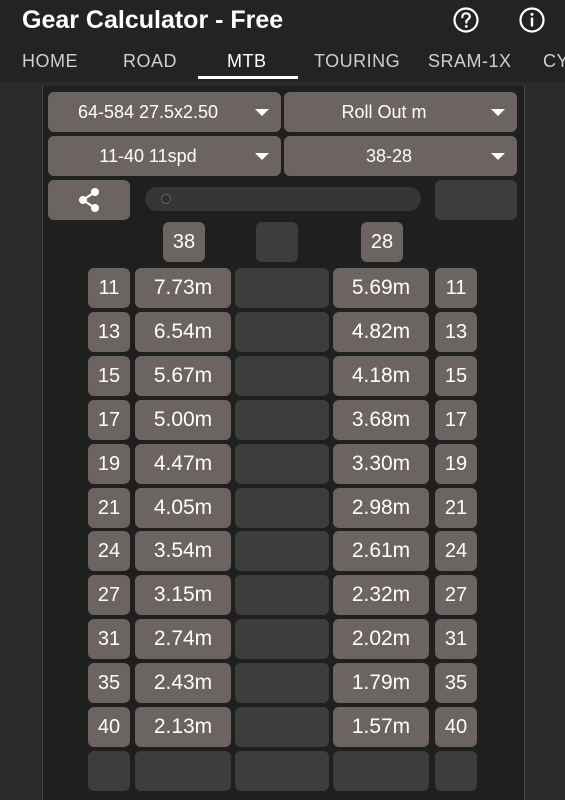 This screenshot has width=565, height=800. What do you see at coordinates (381, 639) in the screenshot?
I see `rollout-right-cell: 2.02m` at bounding box center [381, 639].